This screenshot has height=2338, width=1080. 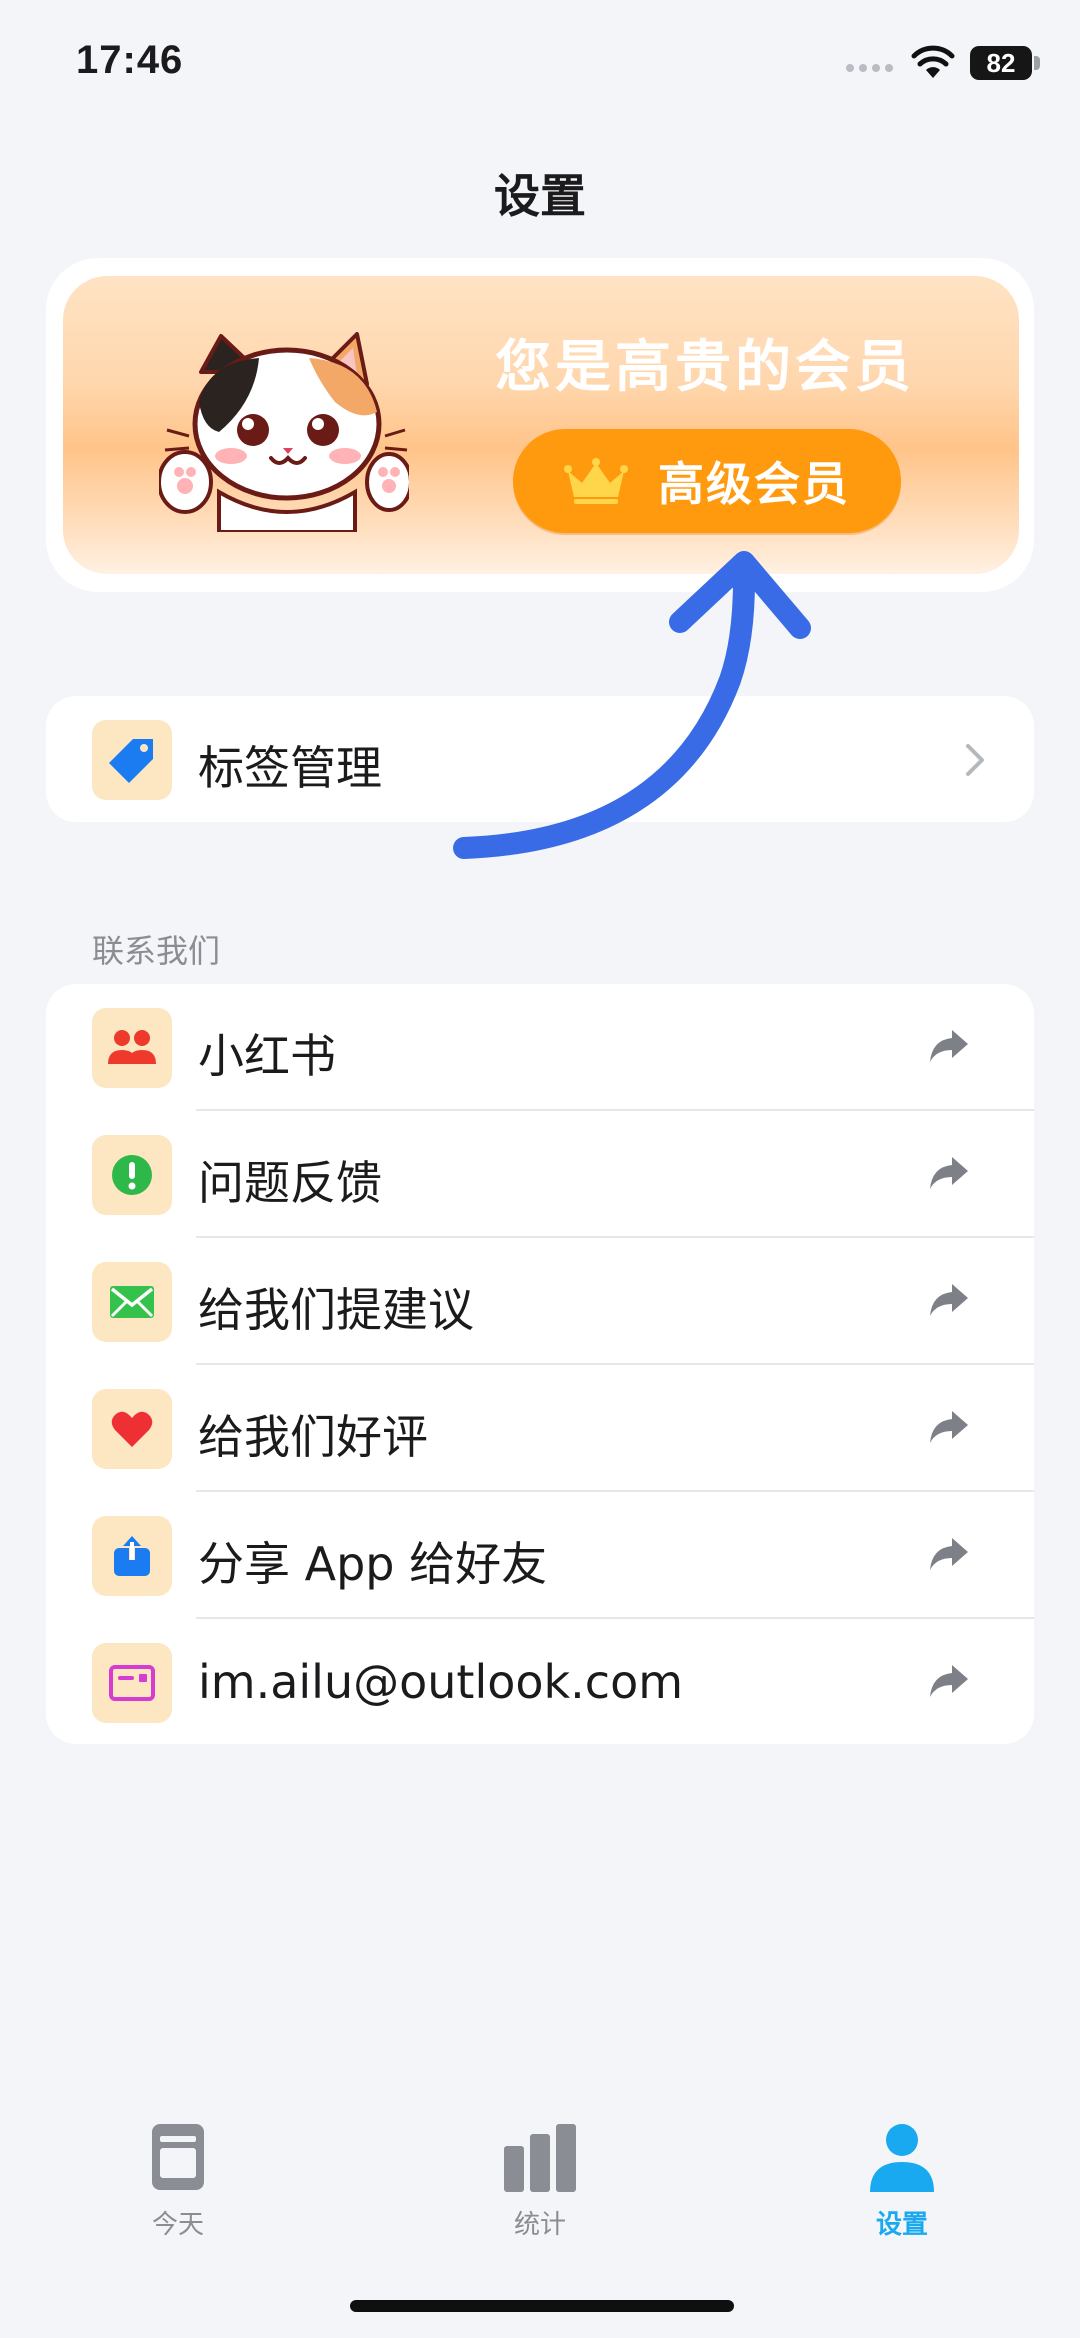 I want to click on tab-today: 今天, so click(x=178, y=2179).